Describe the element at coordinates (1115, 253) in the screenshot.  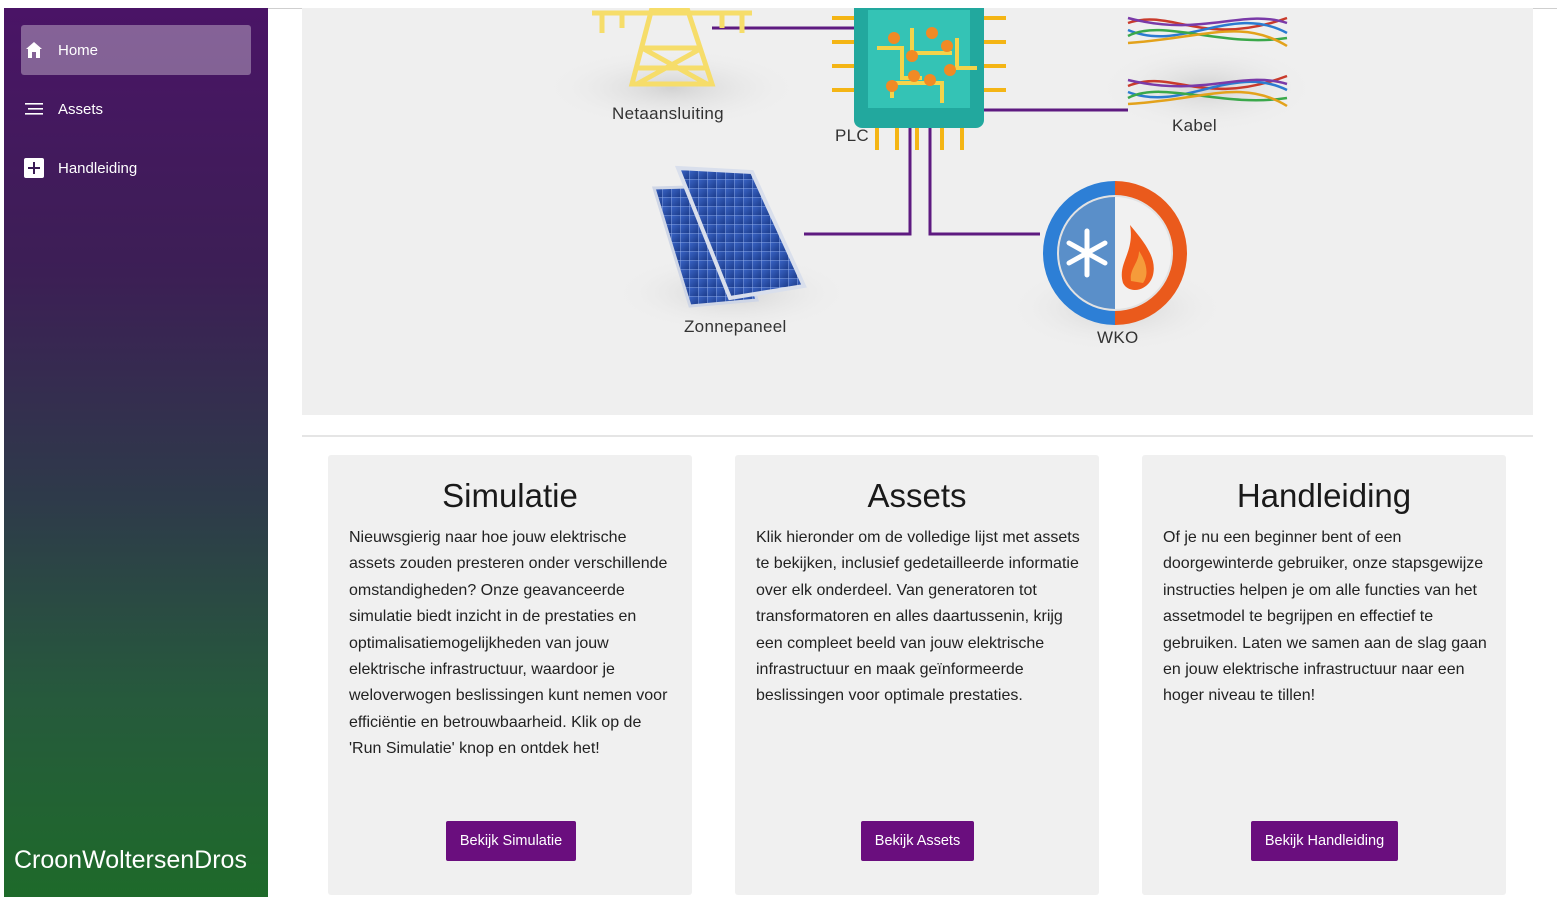
I see `wko-icon` at that location.